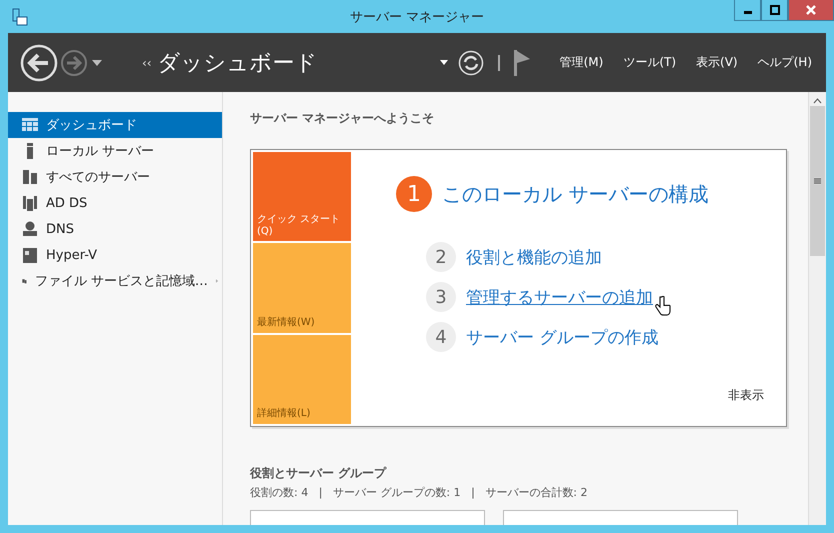  What do you see at coordinates (343, 118) in the screenshot?
I see `welcome-heading: サーバー マネージャーへようこそ` at bounding box center [343, 118].